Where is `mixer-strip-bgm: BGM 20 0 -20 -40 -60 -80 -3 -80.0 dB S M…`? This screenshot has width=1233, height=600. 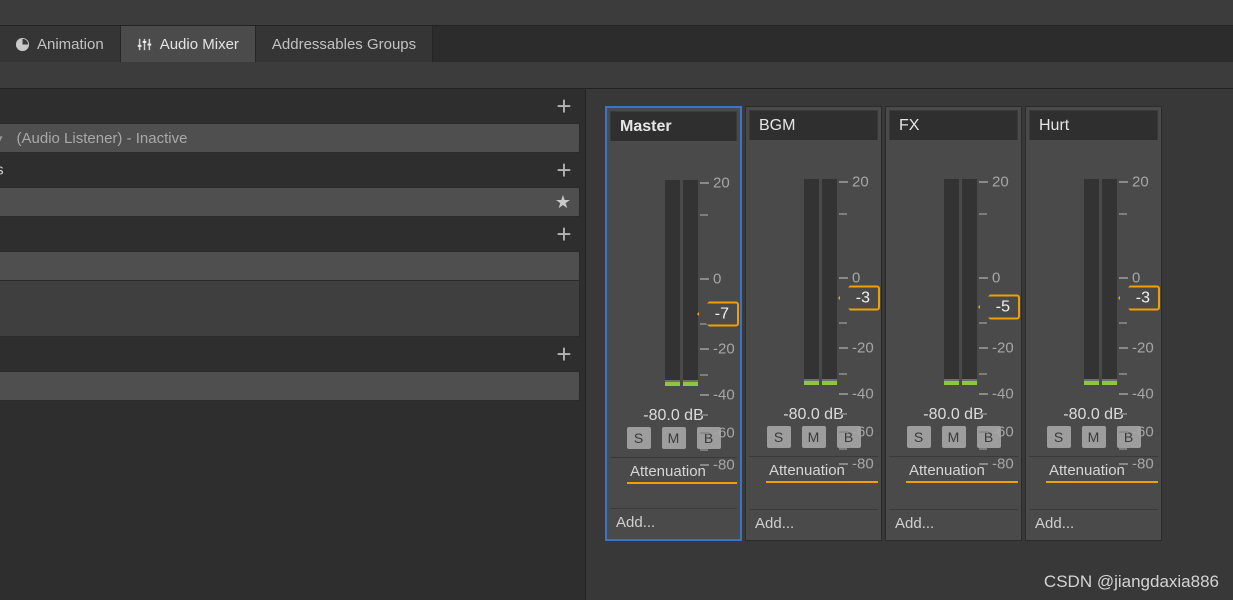
mixer-strip-bgm: BGM 20 0 -20 -40 -60 -80 -3 -80.0 dB S M… is located at coordinates (813, 323).